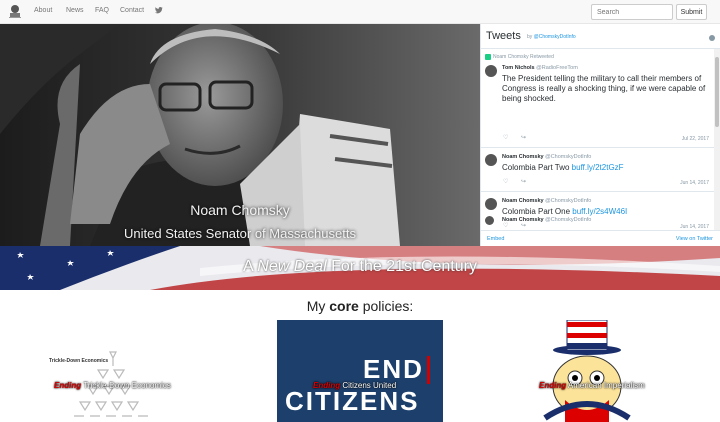 This screenshot has height=422, width=720. What do you see at coordinates (344, 306) in the screenshot?
I see `heading-bold: core` at bounding box center [344, 306].